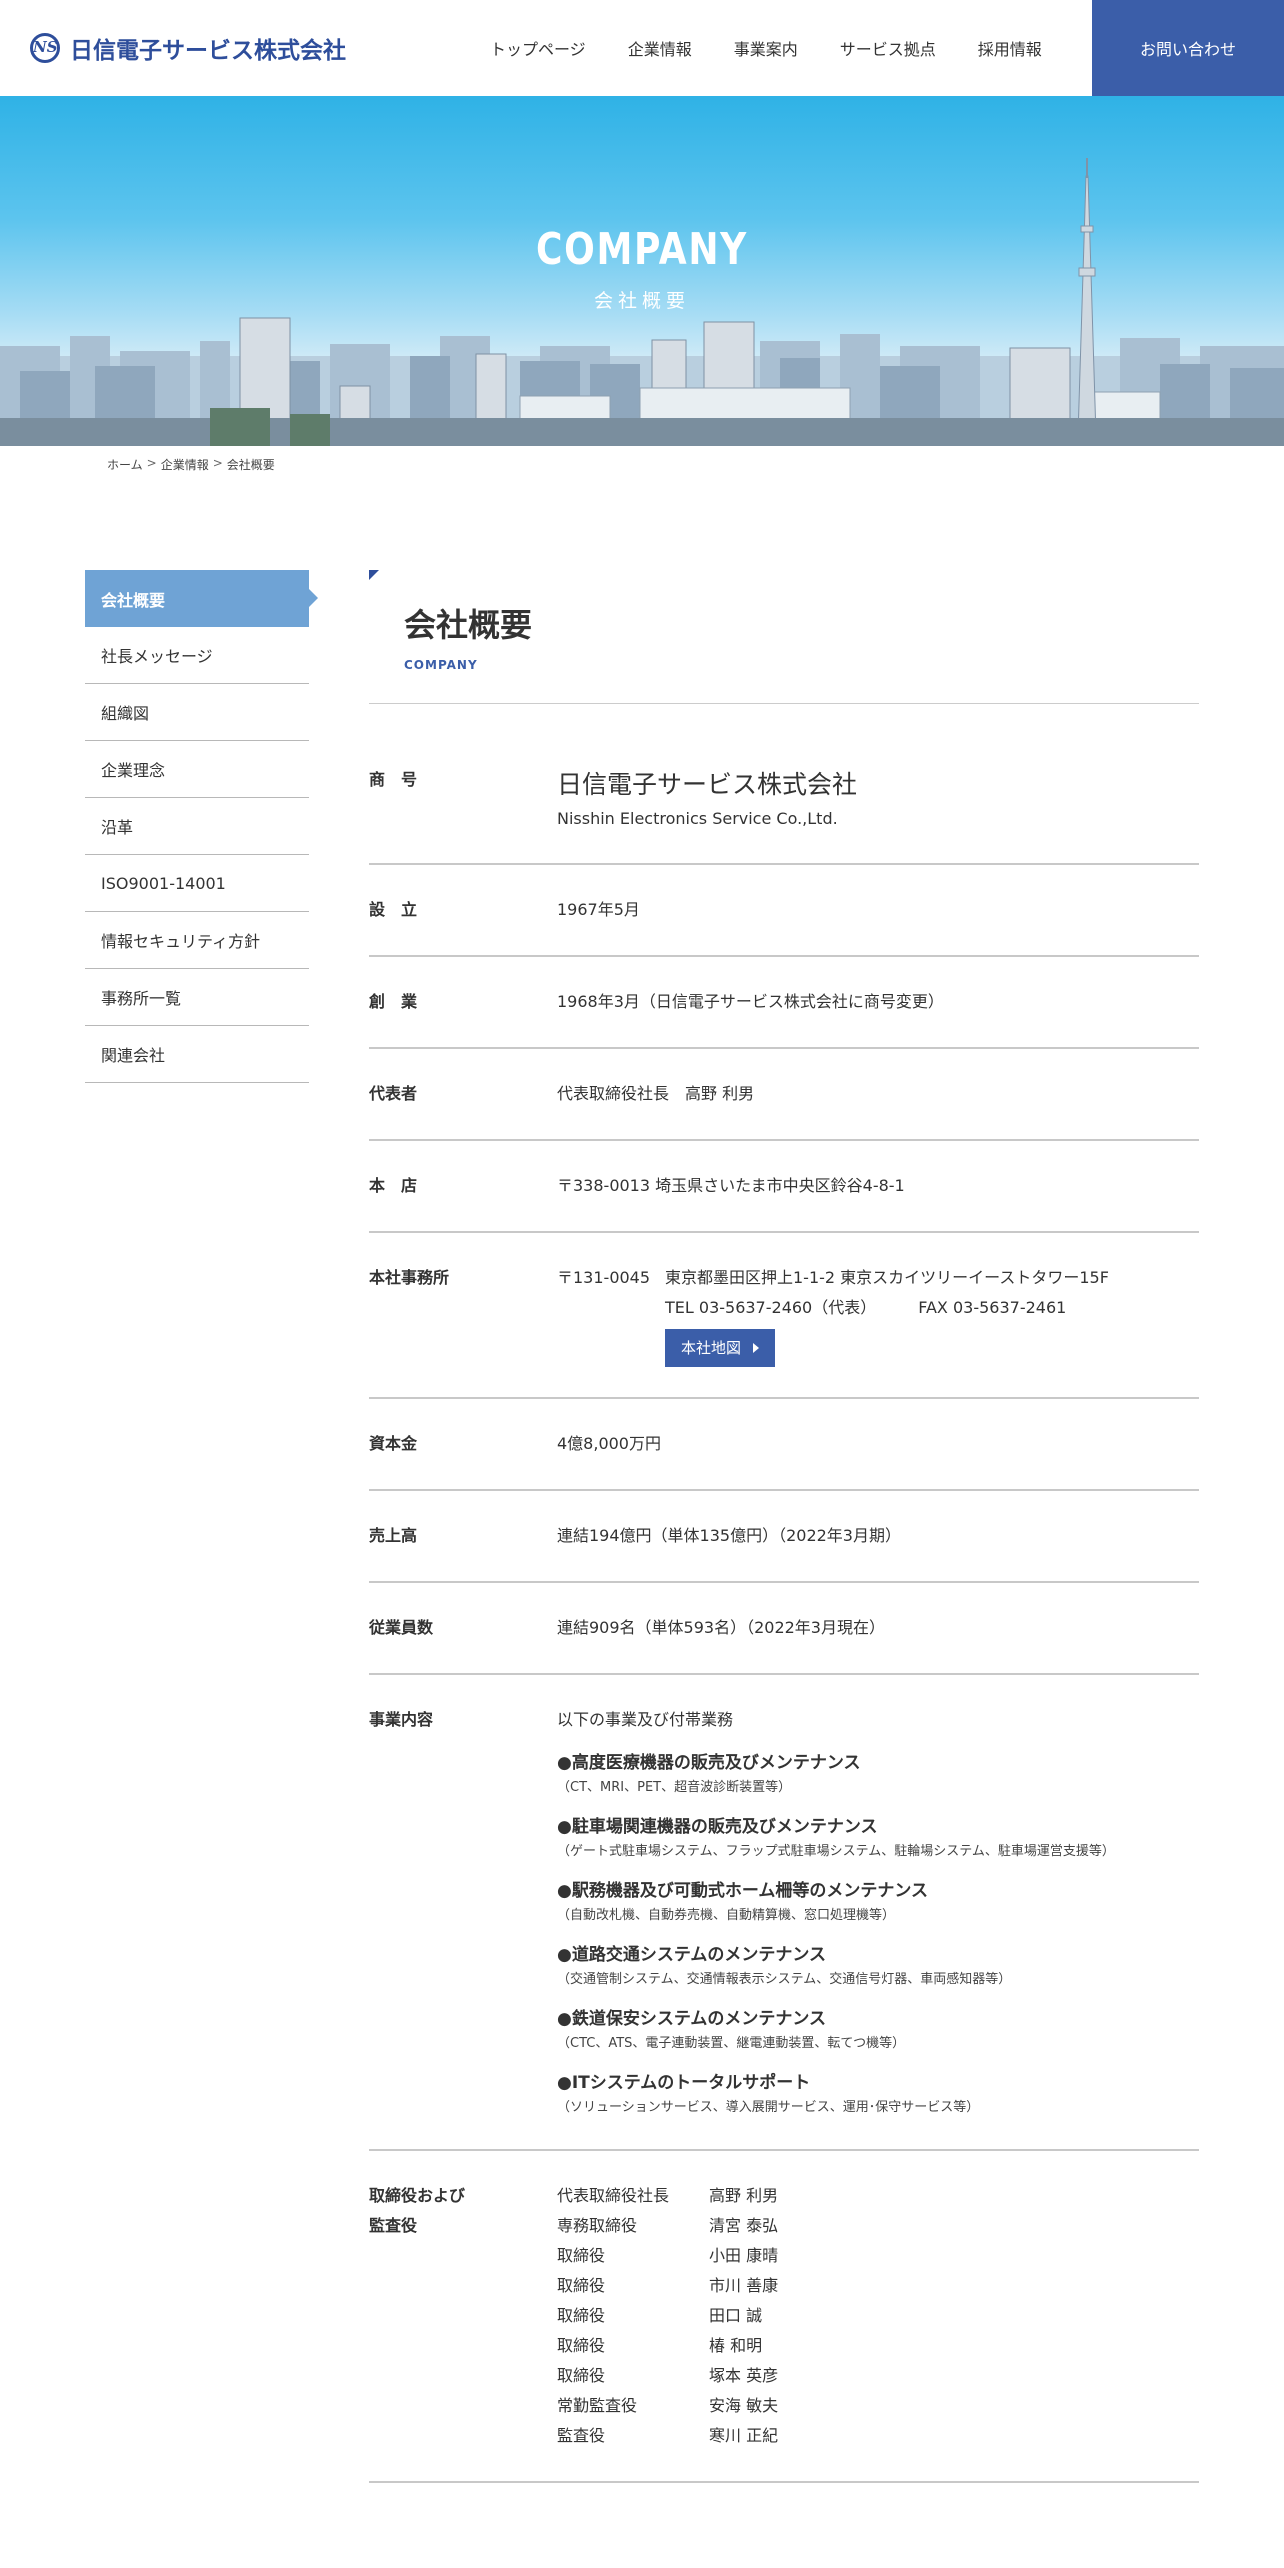 This screenshot has height=2568, width=1284. Describe the element at coordinates (878, 2436) in the screenshot. I see `officer-entry: 監査役 寒川 正紀` at that location.